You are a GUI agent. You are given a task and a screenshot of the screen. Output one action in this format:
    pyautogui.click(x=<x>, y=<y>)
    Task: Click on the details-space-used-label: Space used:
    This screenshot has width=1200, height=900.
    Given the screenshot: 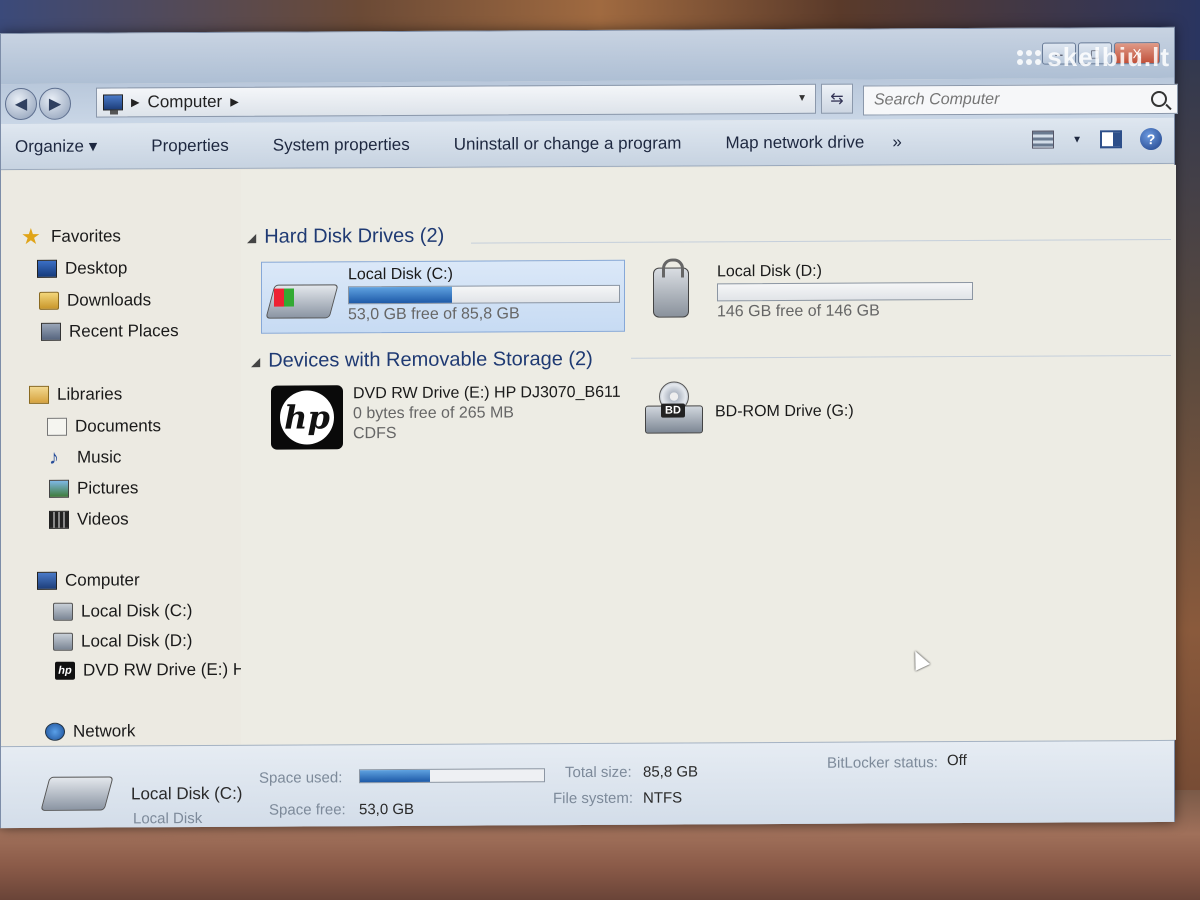 What is the action you would take?
    pyautogui.click(x=301, y=778)
    